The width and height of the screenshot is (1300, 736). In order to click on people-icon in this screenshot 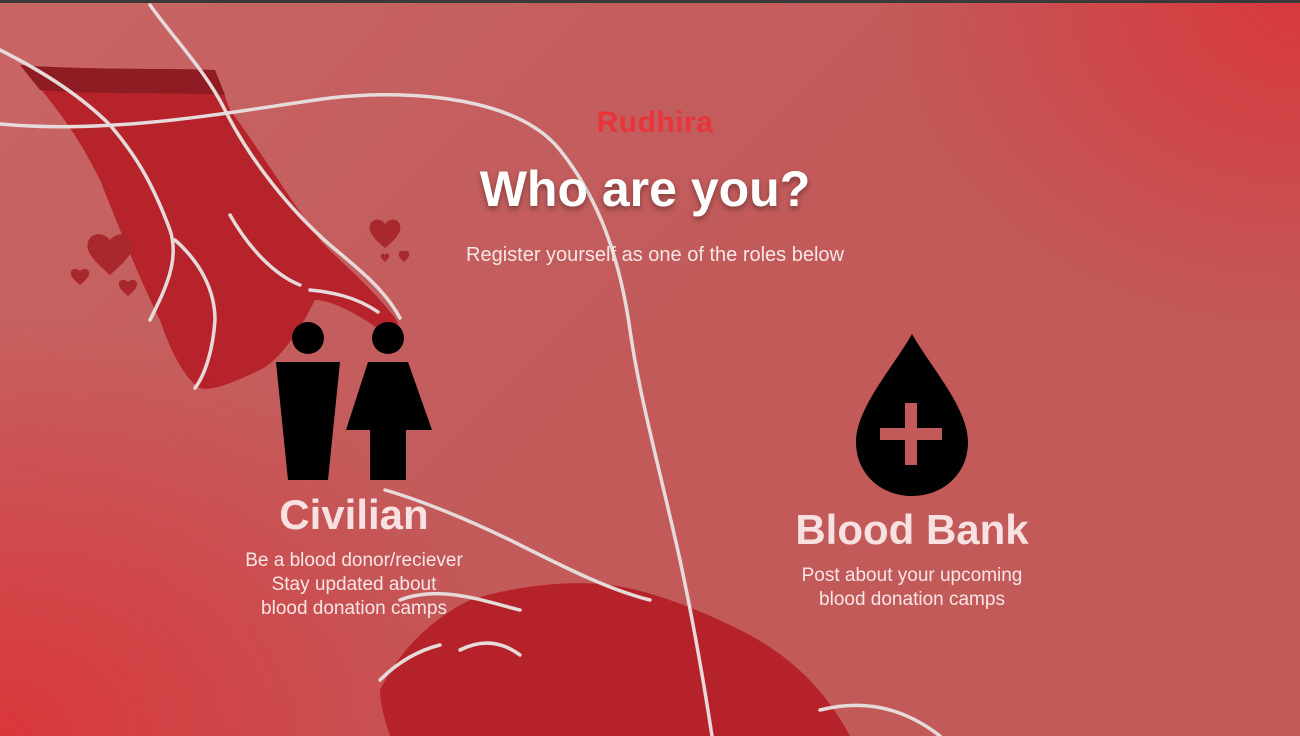, I will do `click(354, 401)`.